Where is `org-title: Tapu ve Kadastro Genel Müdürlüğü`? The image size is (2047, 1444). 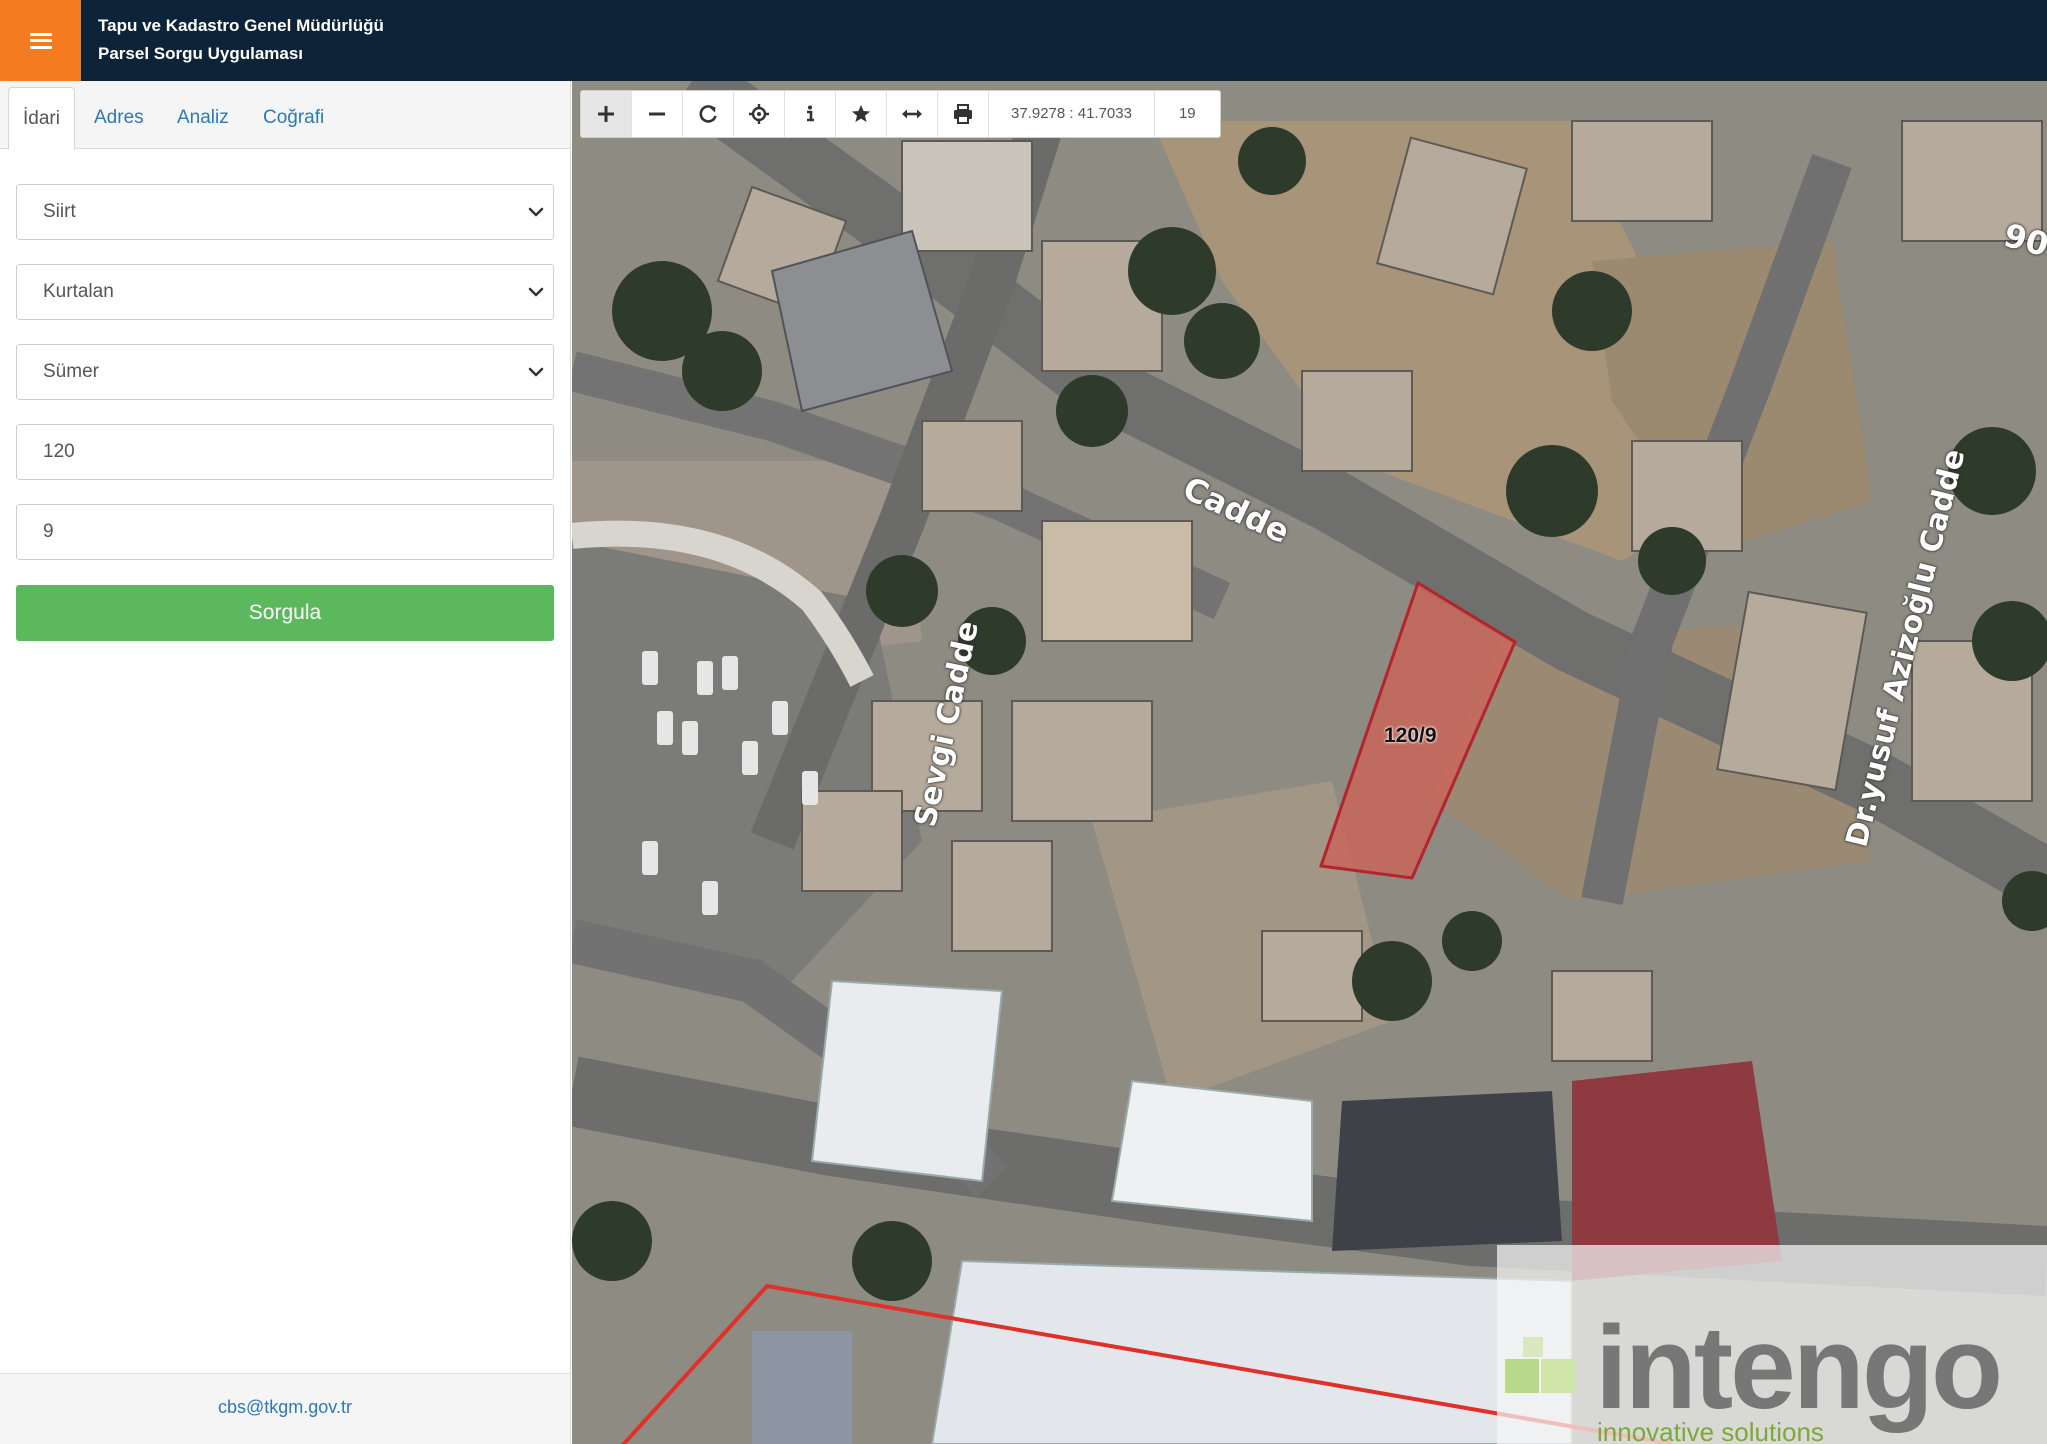
org-title: Tapu ve Kadastro Genel Müdürlüğü is located at coordinates (241, 25).